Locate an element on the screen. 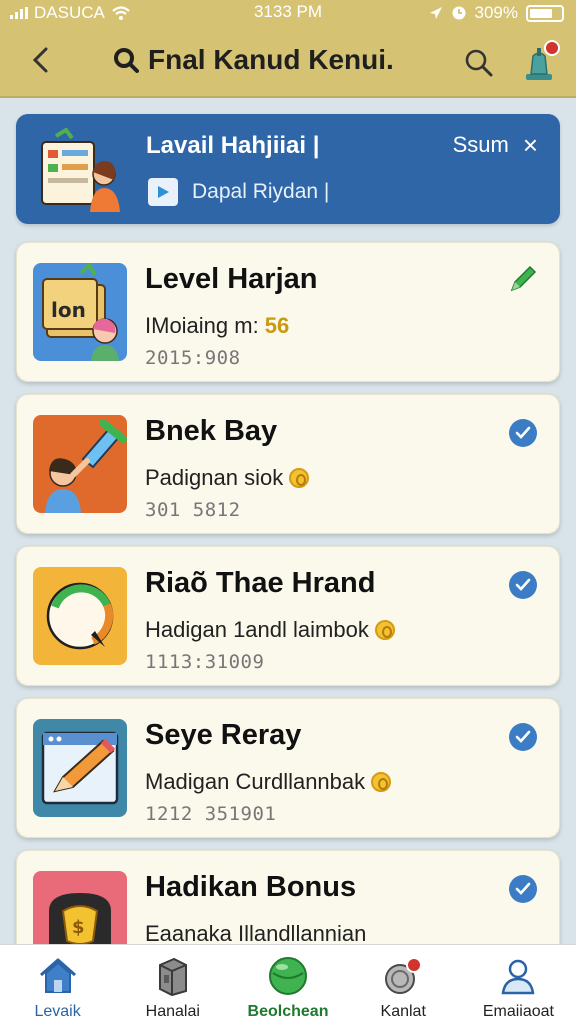 The height and width of the screenshot is (1024, 576). nav-label: Emaiiaoat is located at coordinates (518, 1011).